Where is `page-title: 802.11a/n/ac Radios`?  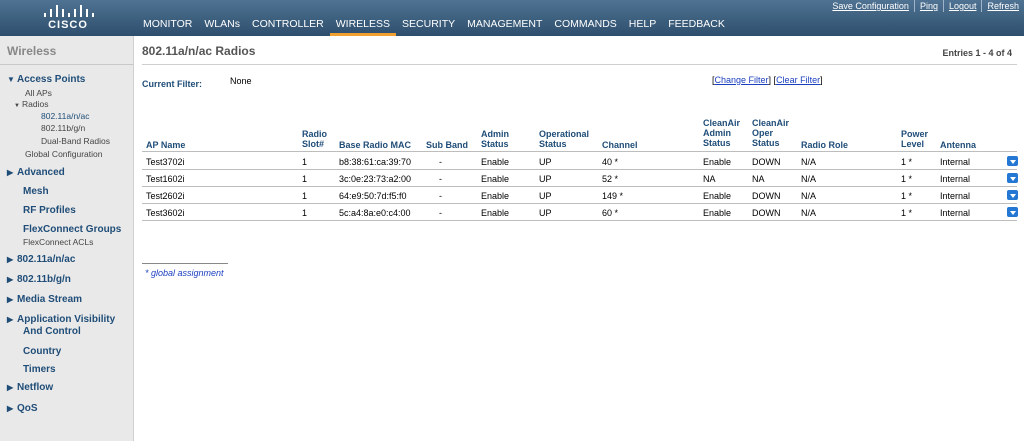
page-title: 802.11a/n/ac Radios is located at coordinates (199, 51).